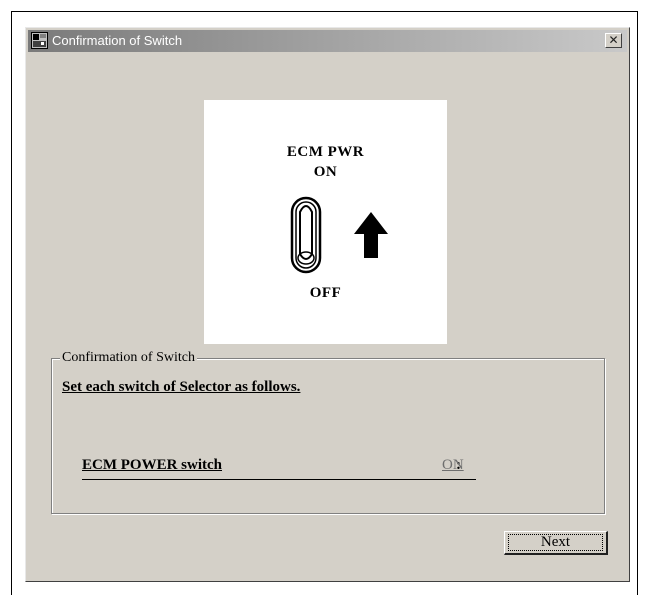  What do you see at coordinates (117, 40) in the screenshot?
I see `window-title: Confirmation of Switch` at bounding box center [117, 40].